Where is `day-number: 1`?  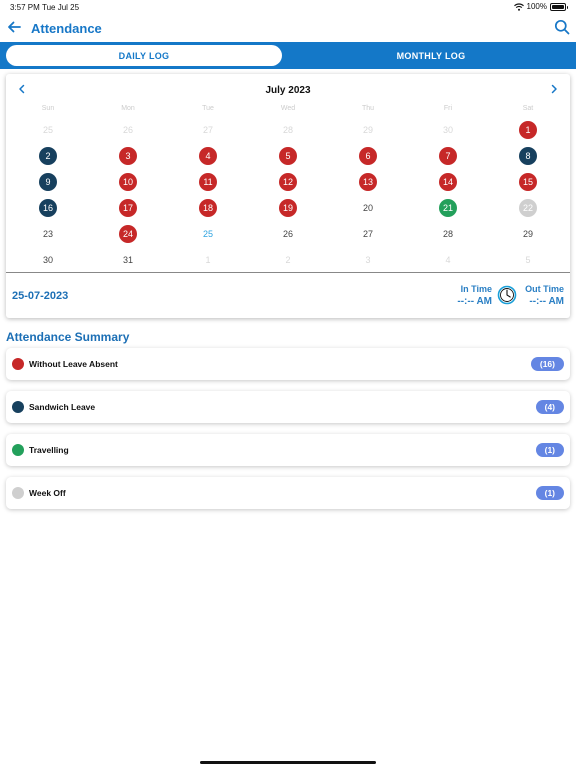 day-number: 1 is located at coordinates (208, 260).